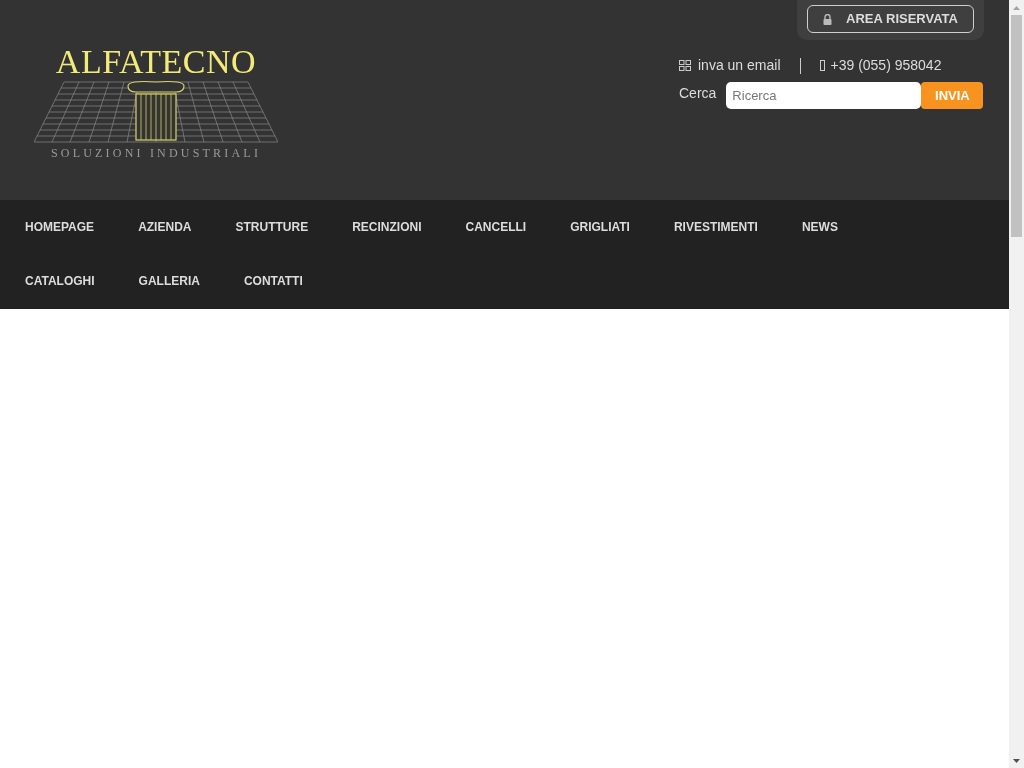 This screenshot has height=768, width=1024. Describe the element at coordinates (169, 281) in the screenshot. I see `menu-item: GALLERIA` at that location.